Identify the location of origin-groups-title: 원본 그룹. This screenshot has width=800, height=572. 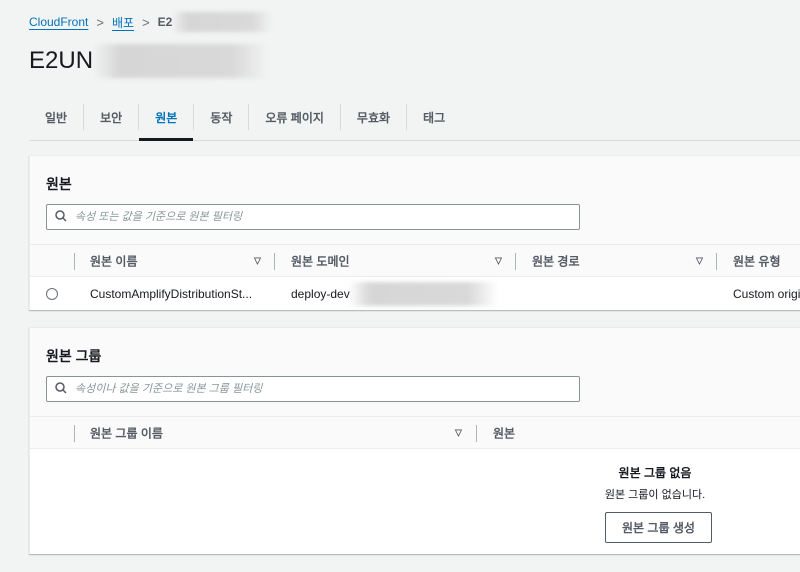
(74, 356).